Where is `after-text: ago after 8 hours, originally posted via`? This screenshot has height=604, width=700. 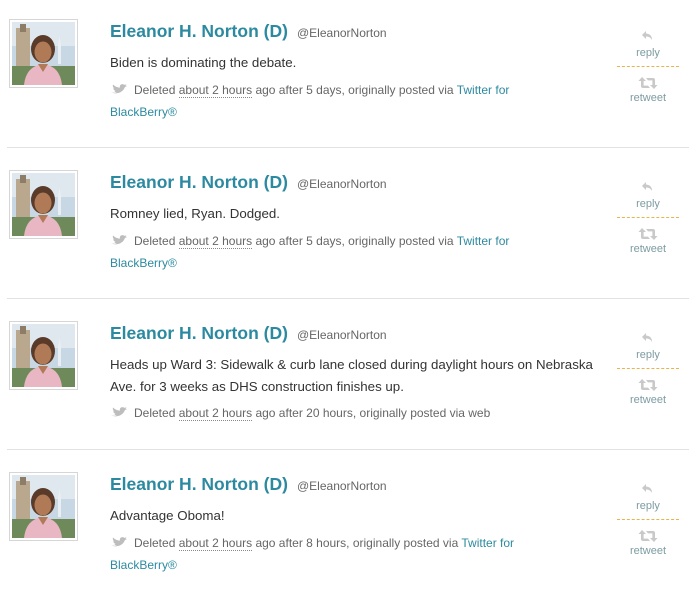 after-text: ago after 8 hours, originally posted via is located at coordinates (357, 543).